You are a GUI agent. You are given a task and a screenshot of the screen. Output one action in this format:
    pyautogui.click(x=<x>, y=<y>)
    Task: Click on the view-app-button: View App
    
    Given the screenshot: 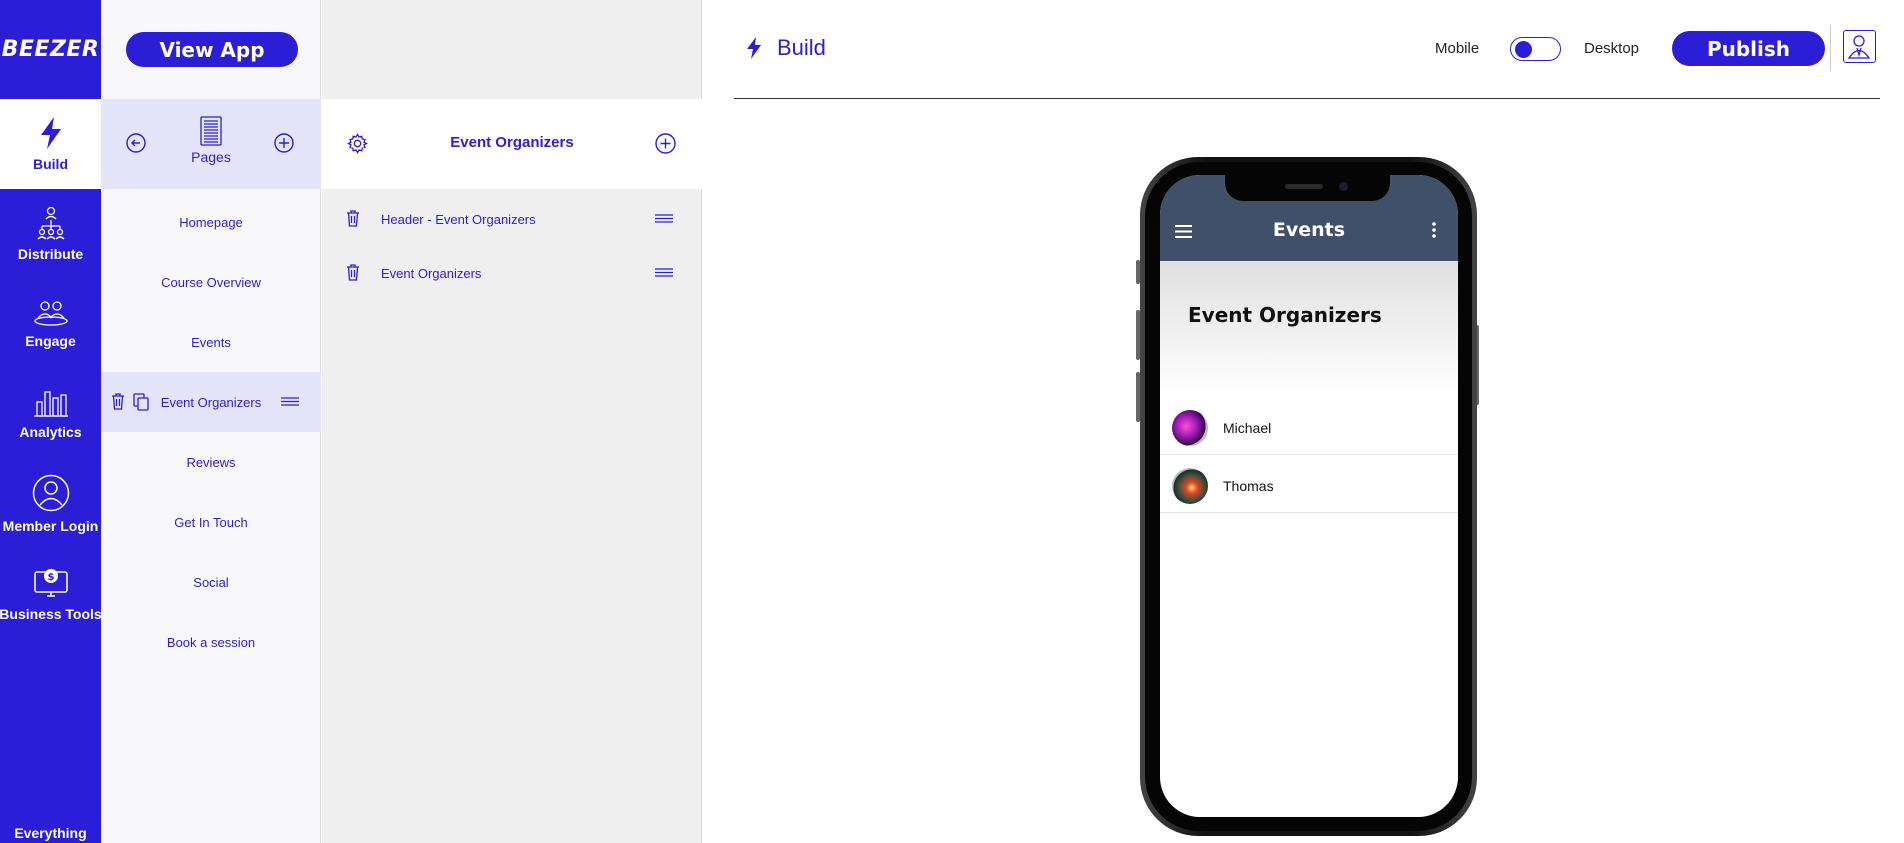 What is the action you would take?
    pyautogui.click(x=212, y=49)
    